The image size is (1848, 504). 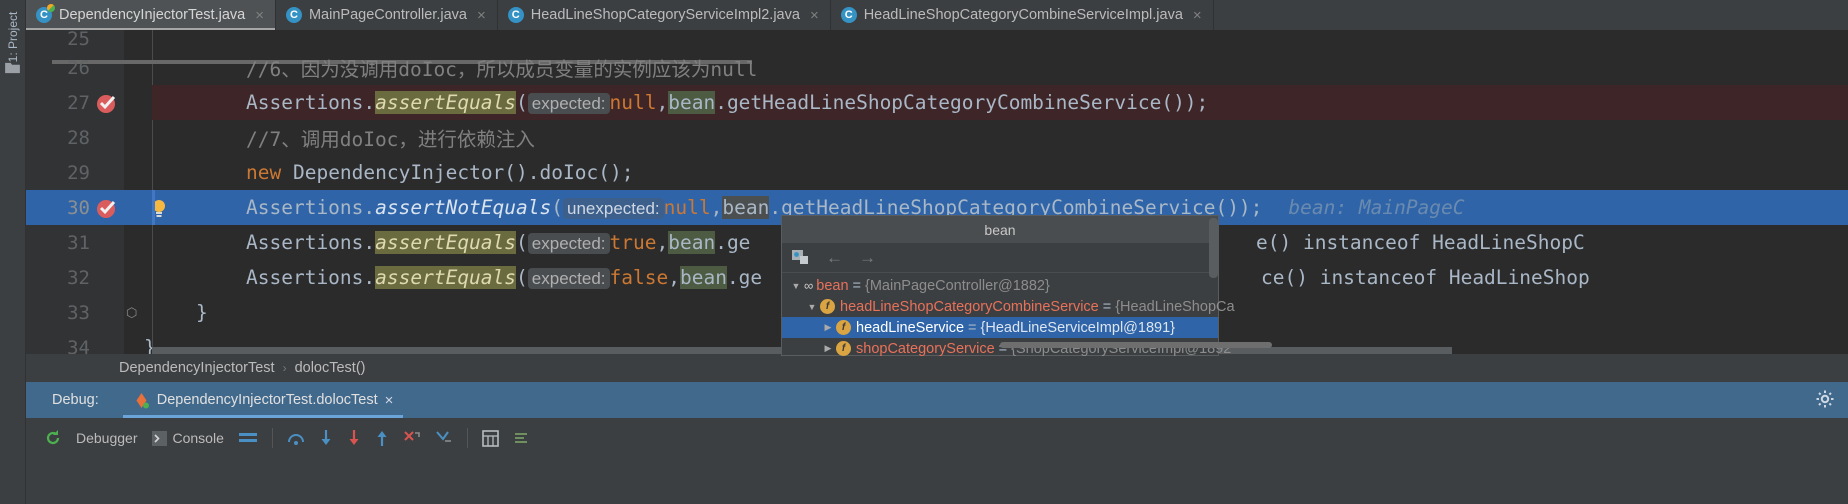 I want to click on evaluate-expression-icon, so click(x=801, y=257).